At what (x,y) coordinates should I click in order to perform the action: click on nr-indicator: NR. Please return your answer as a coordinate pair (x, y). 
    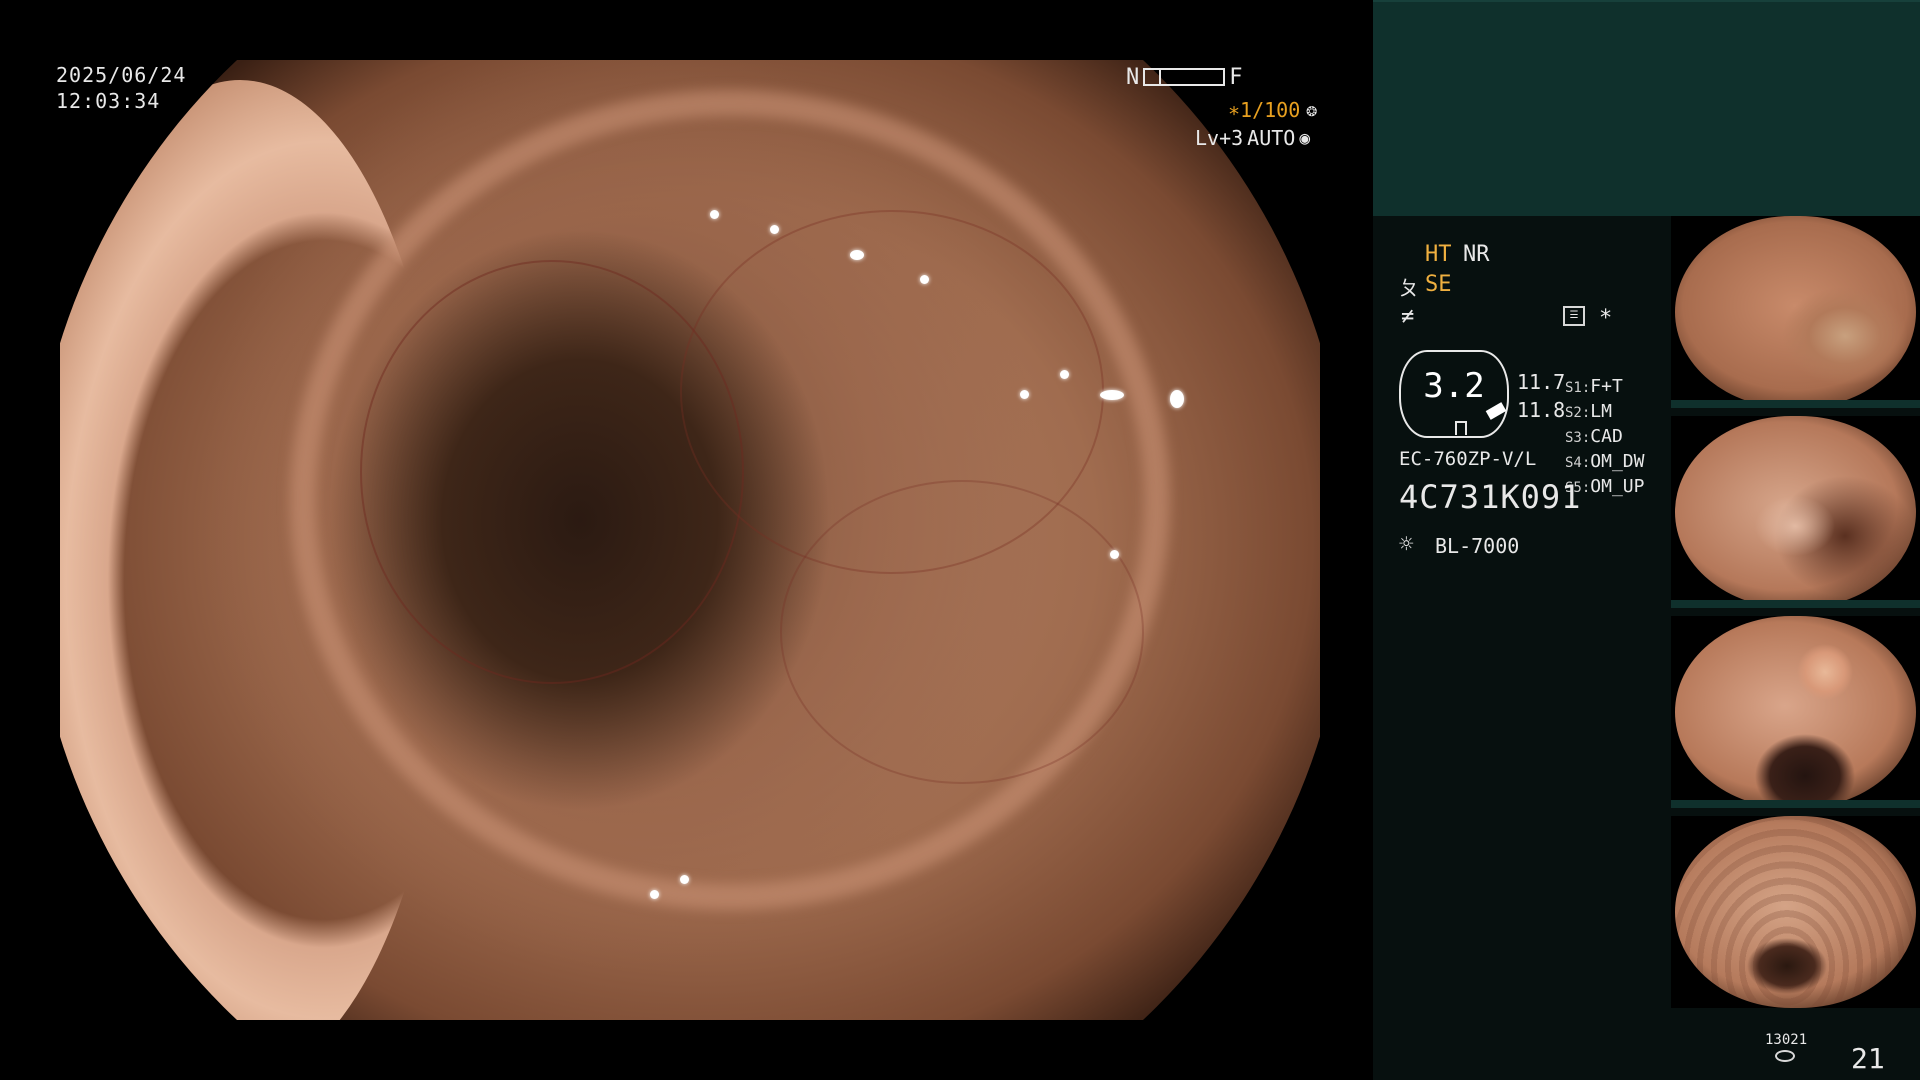
    Looking at the image, I should click on (1476, 254).